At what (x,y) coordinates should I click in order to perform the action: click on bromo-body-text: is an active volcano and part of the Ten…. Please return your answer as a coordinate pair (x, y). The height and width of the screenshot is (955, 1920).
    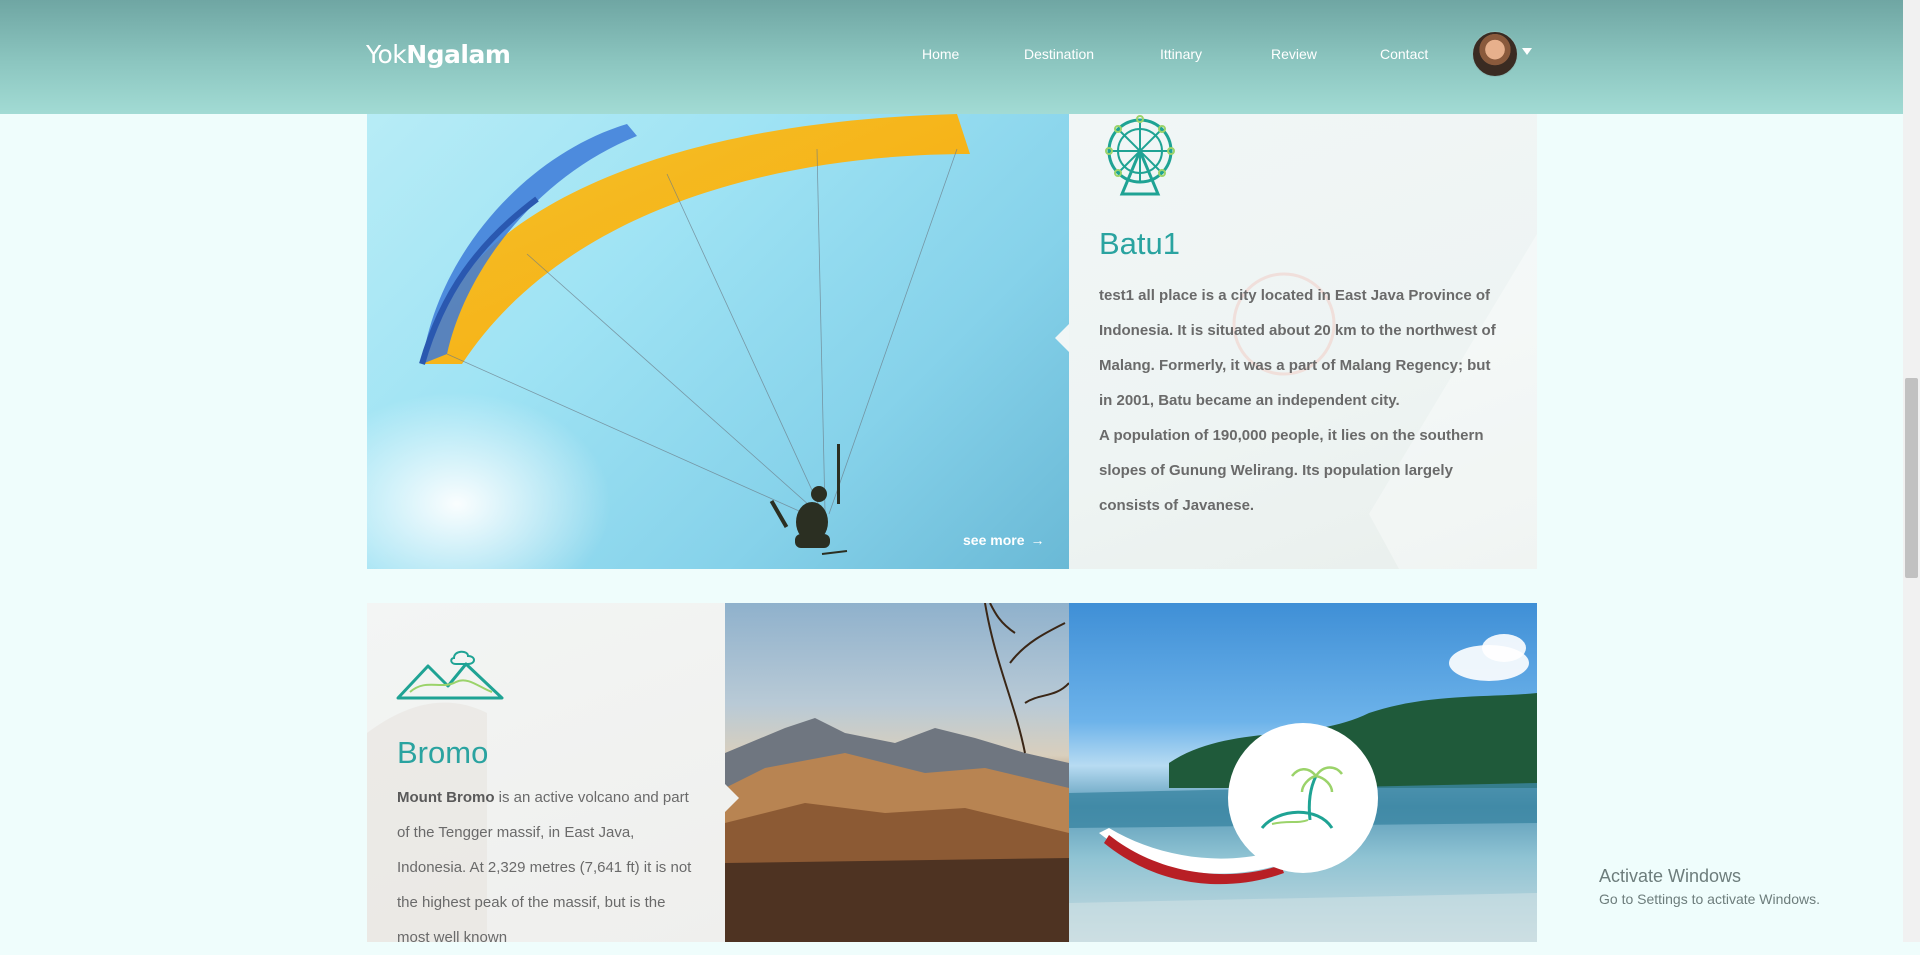
    Looking at the image, I should click on (544, 867).